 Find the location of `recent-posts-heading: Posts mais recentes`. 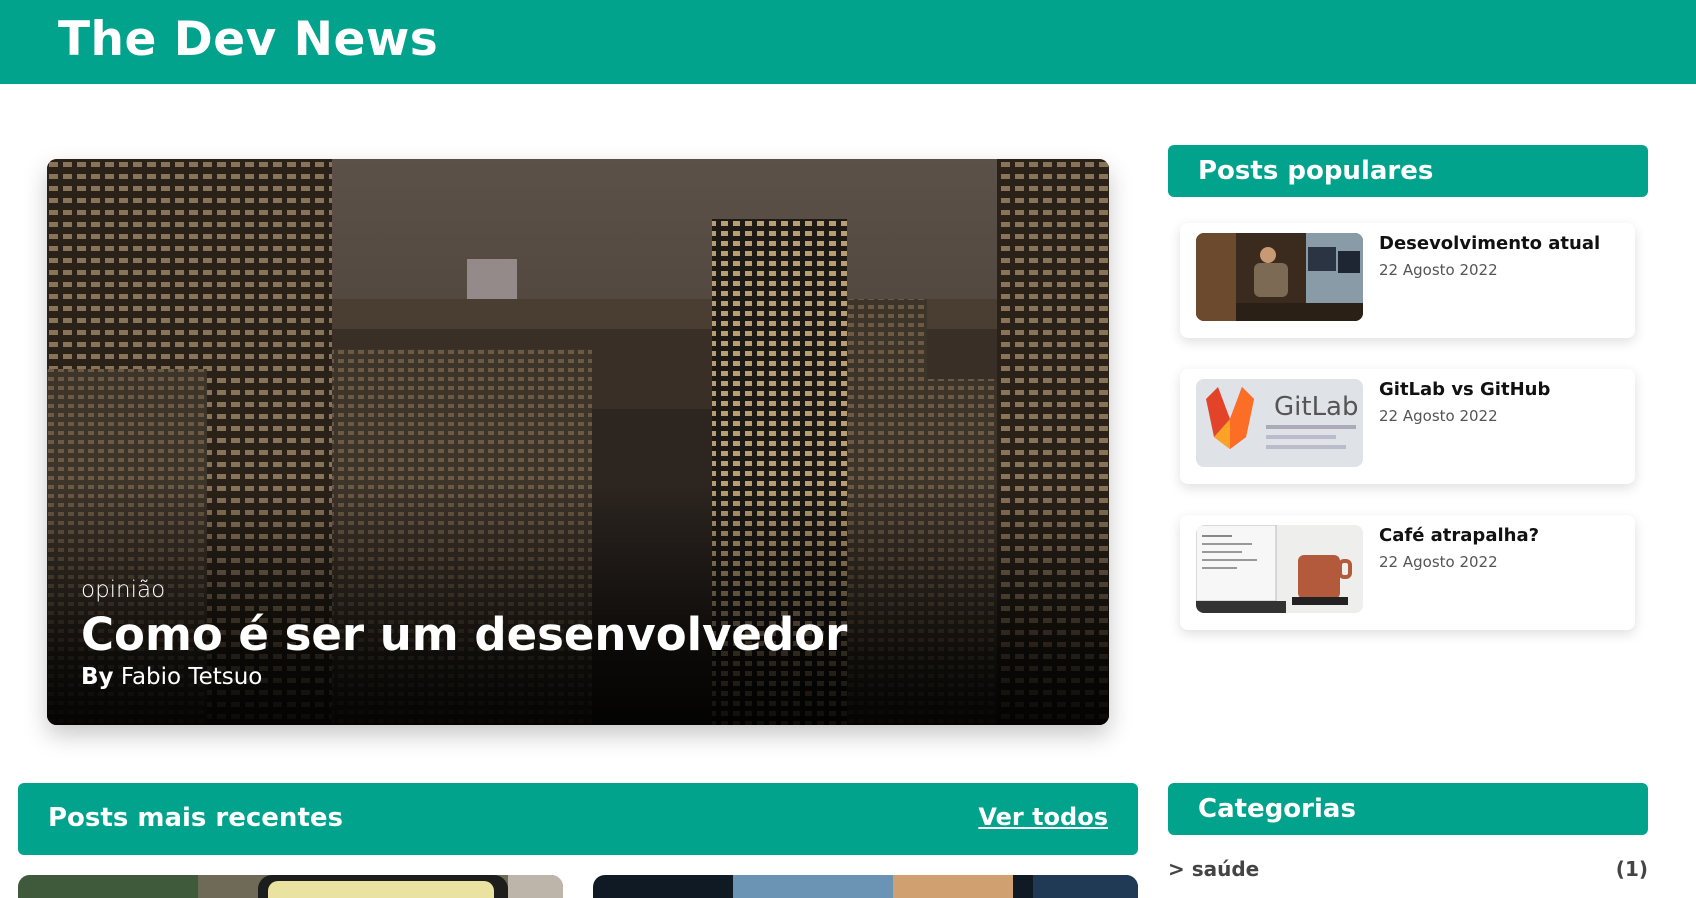

recent-posts-heading: Posts mais recentes is located at coordinates (195, 818).